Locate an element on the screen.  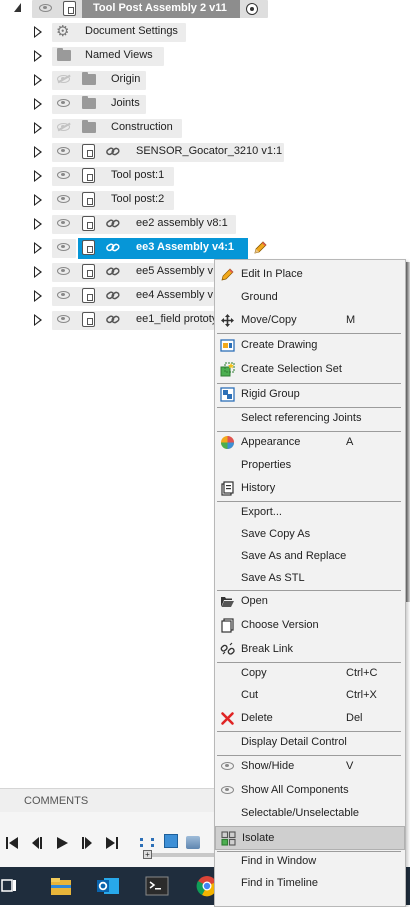
go-to-end-icon is located at coordinates (112, 843).